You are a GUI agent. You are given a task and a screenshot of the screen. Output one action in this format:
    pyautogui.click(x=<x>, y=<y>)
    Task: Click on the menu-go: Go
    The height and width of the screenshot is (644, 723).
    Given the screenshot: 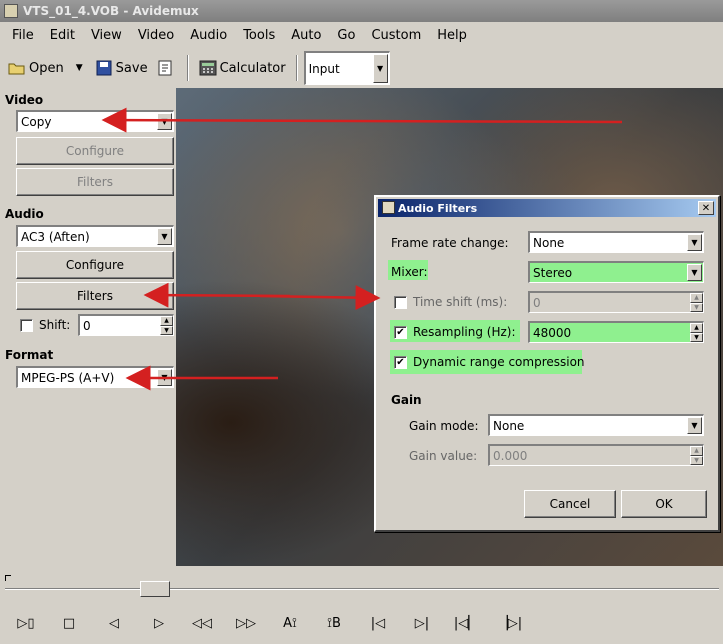 What is the action you would take?
    pyautogui.click(x=346, y=35)
    